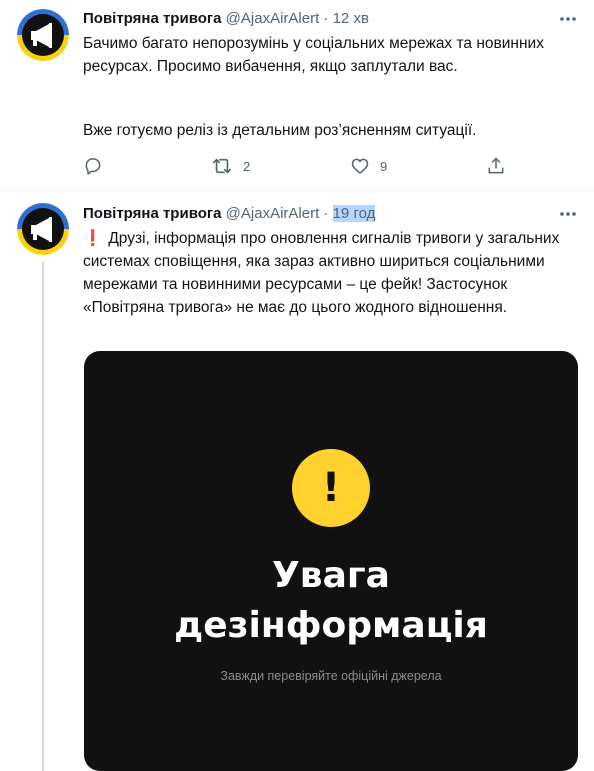  What do you see at coordinates (303, 166) in the screenshot?
I see `tweet-actions: 2 9` at bounding box center [303, 166].